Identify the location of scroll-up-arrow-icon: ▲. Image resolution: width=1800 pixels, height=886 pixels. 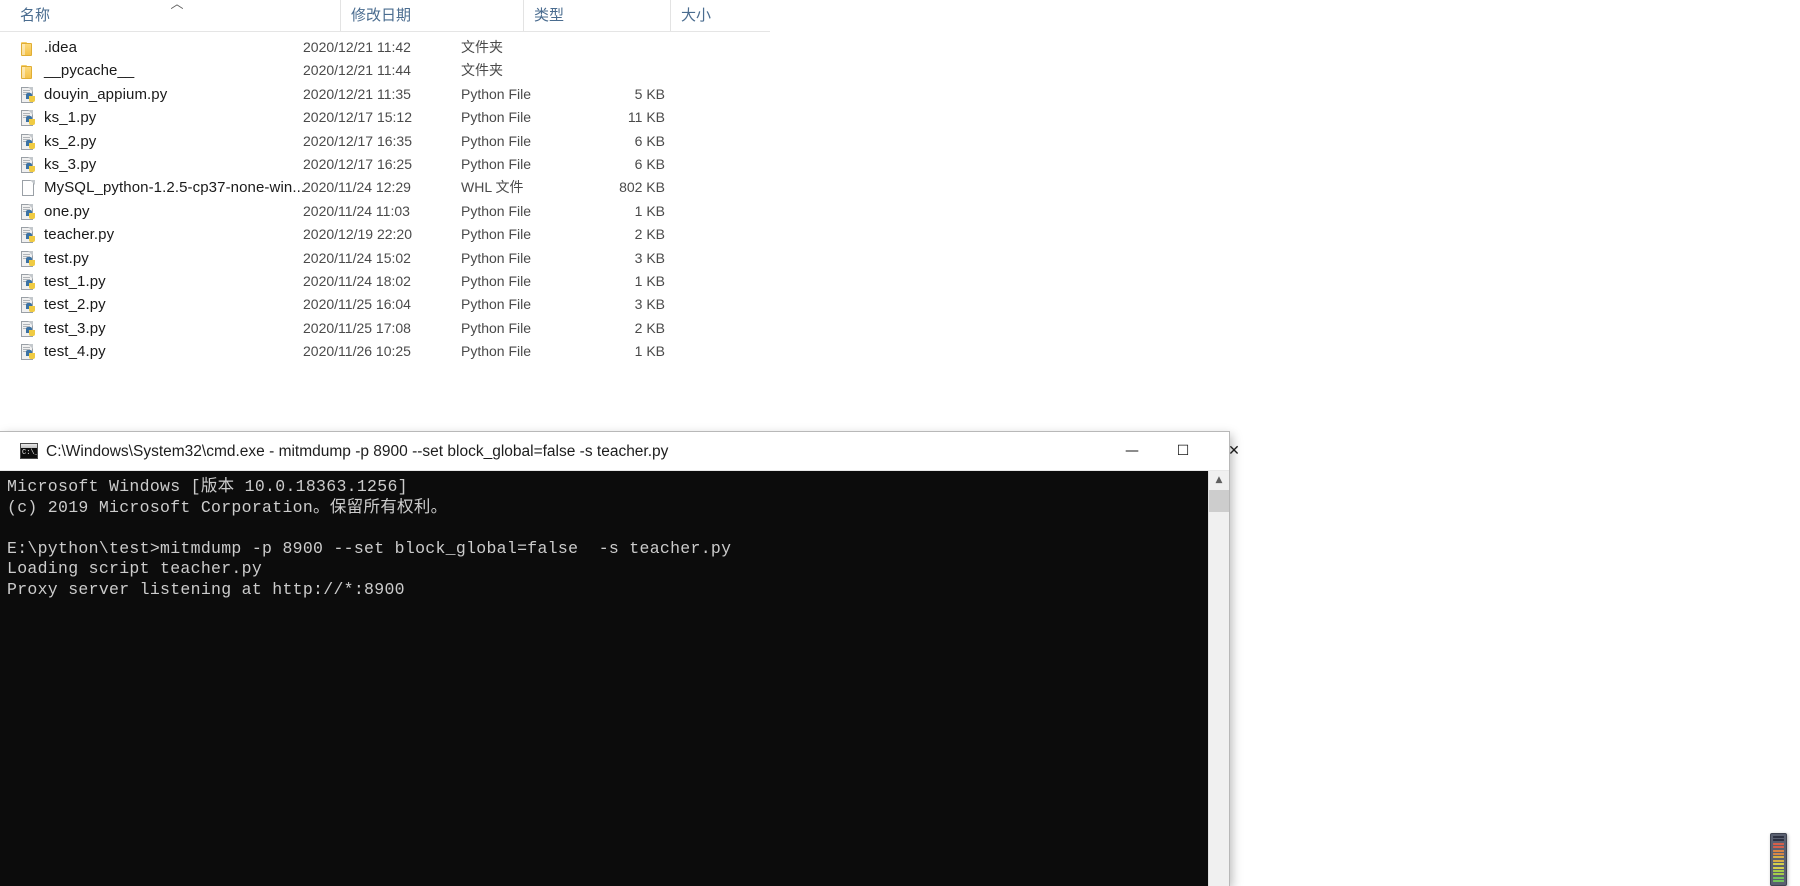
(1219, 480).